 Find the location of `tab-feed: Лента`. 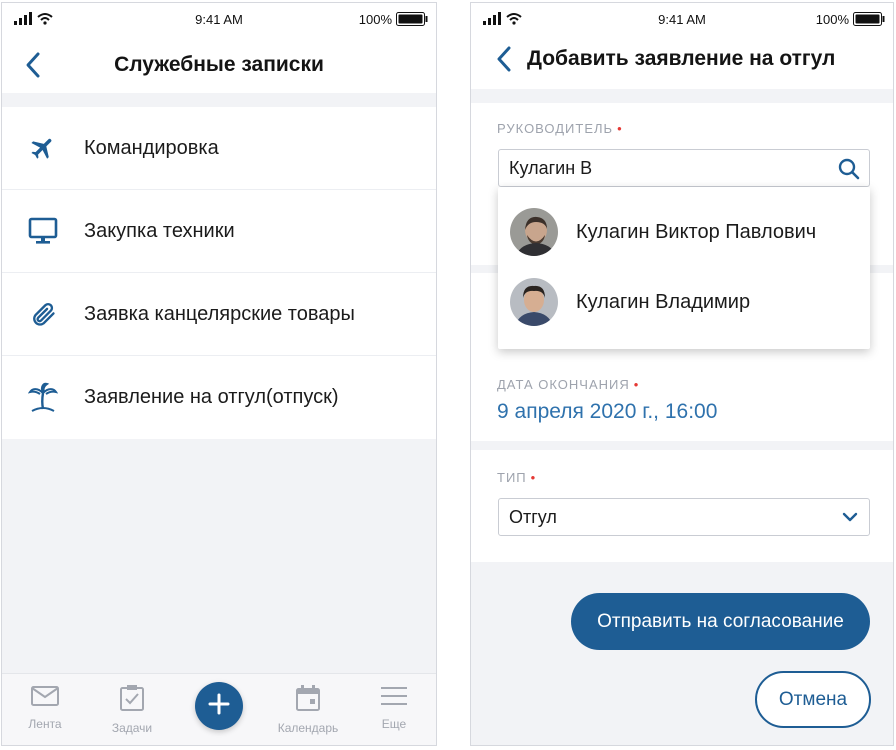

tab-feed: Лента is located at coordinates (45, 707).